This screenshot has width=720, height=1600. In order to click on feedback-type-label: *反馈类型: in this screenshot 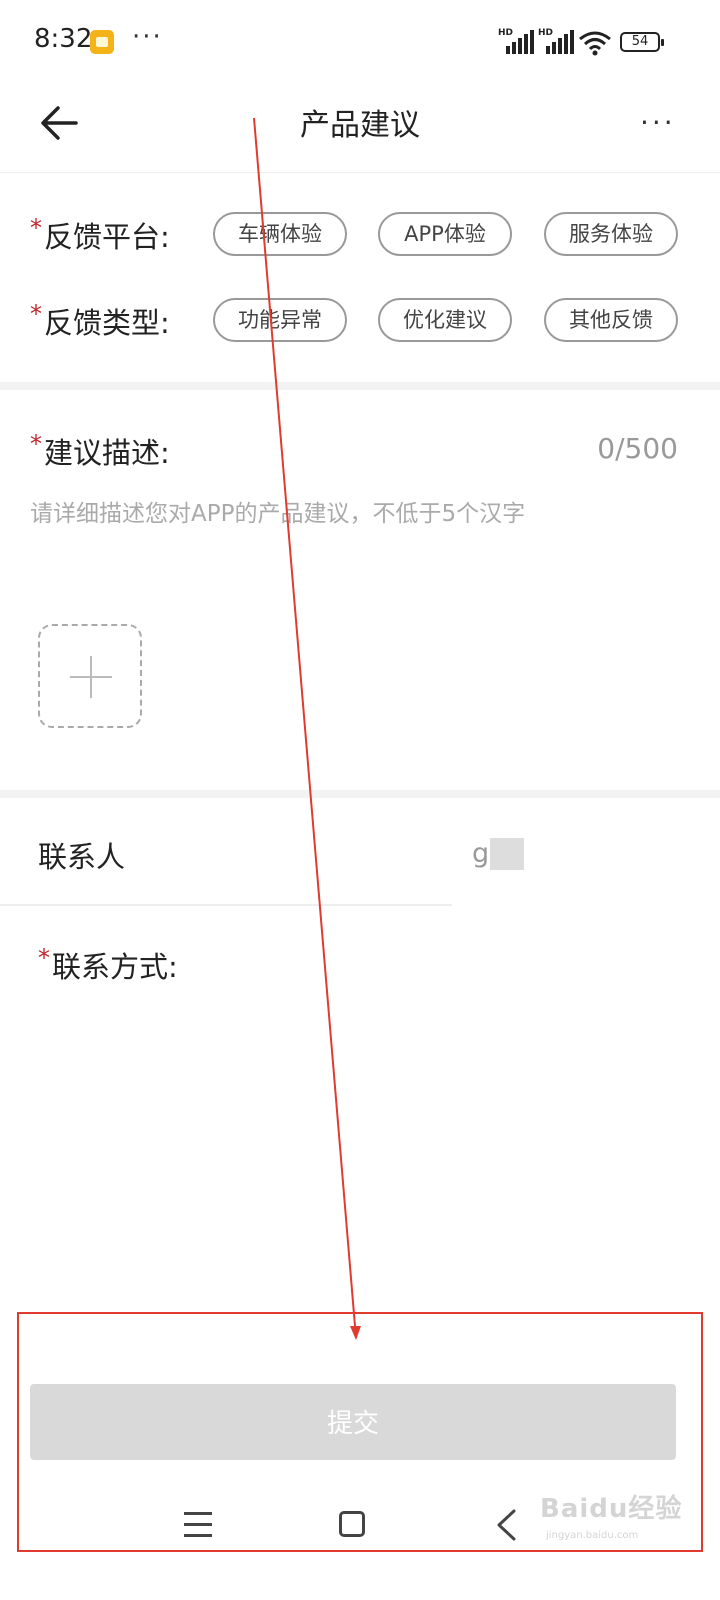, I will do `click(100, 321)`.